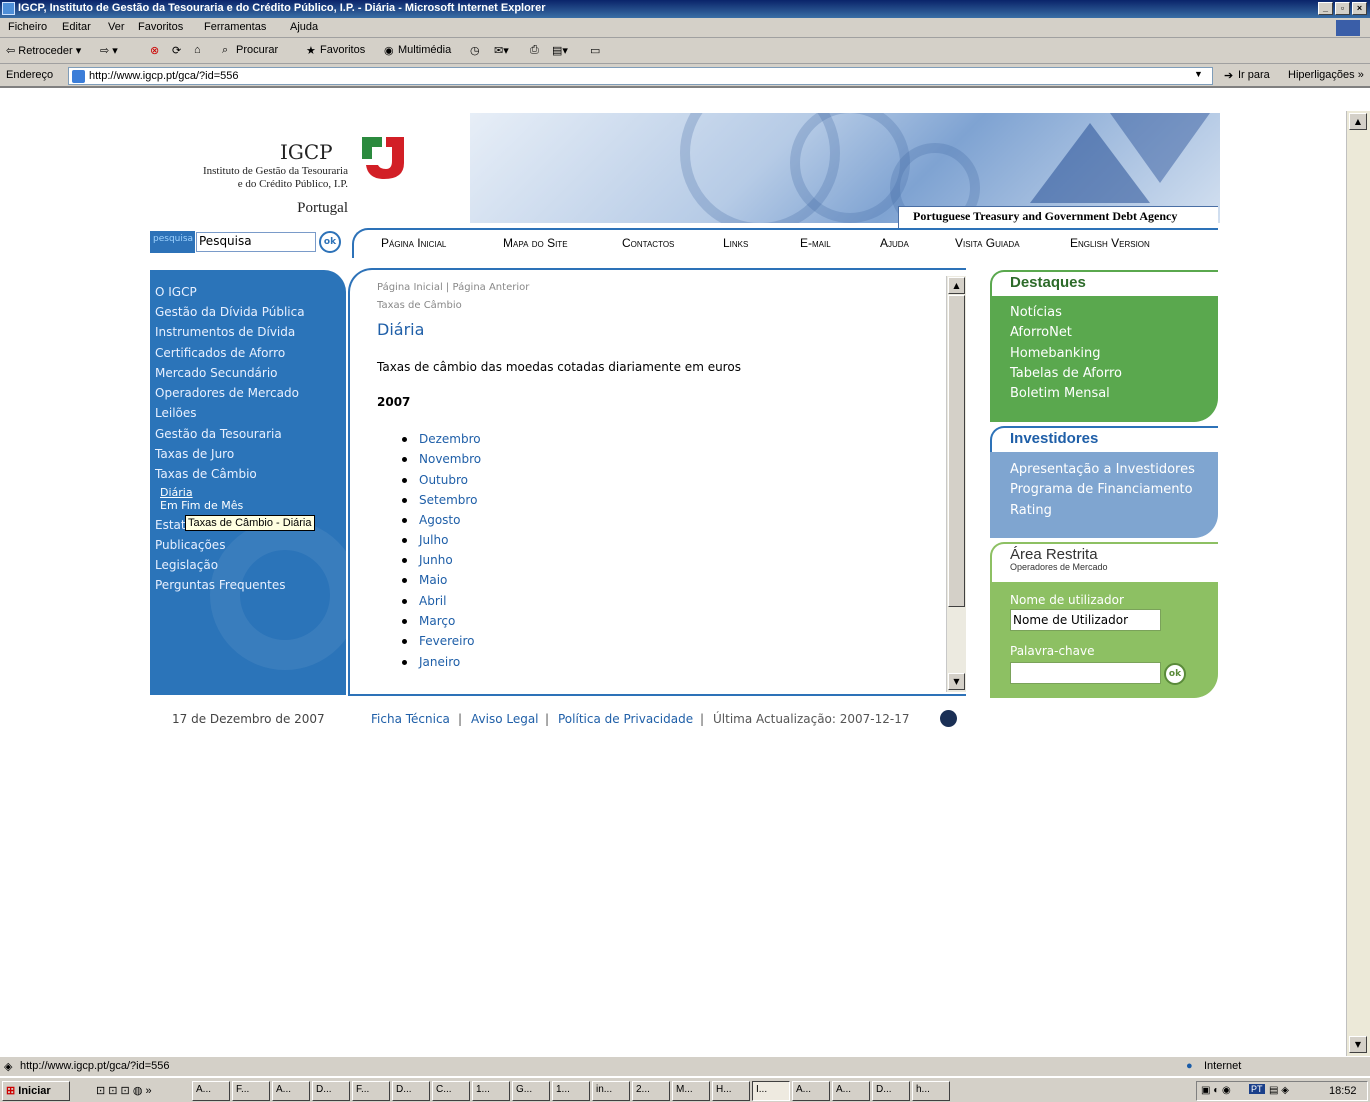 The height and width of the screenshot is (1102, 1370). Describe the element at coordinates (450, 459) in the screenshot. I see `month-link: Novembro` at that location.